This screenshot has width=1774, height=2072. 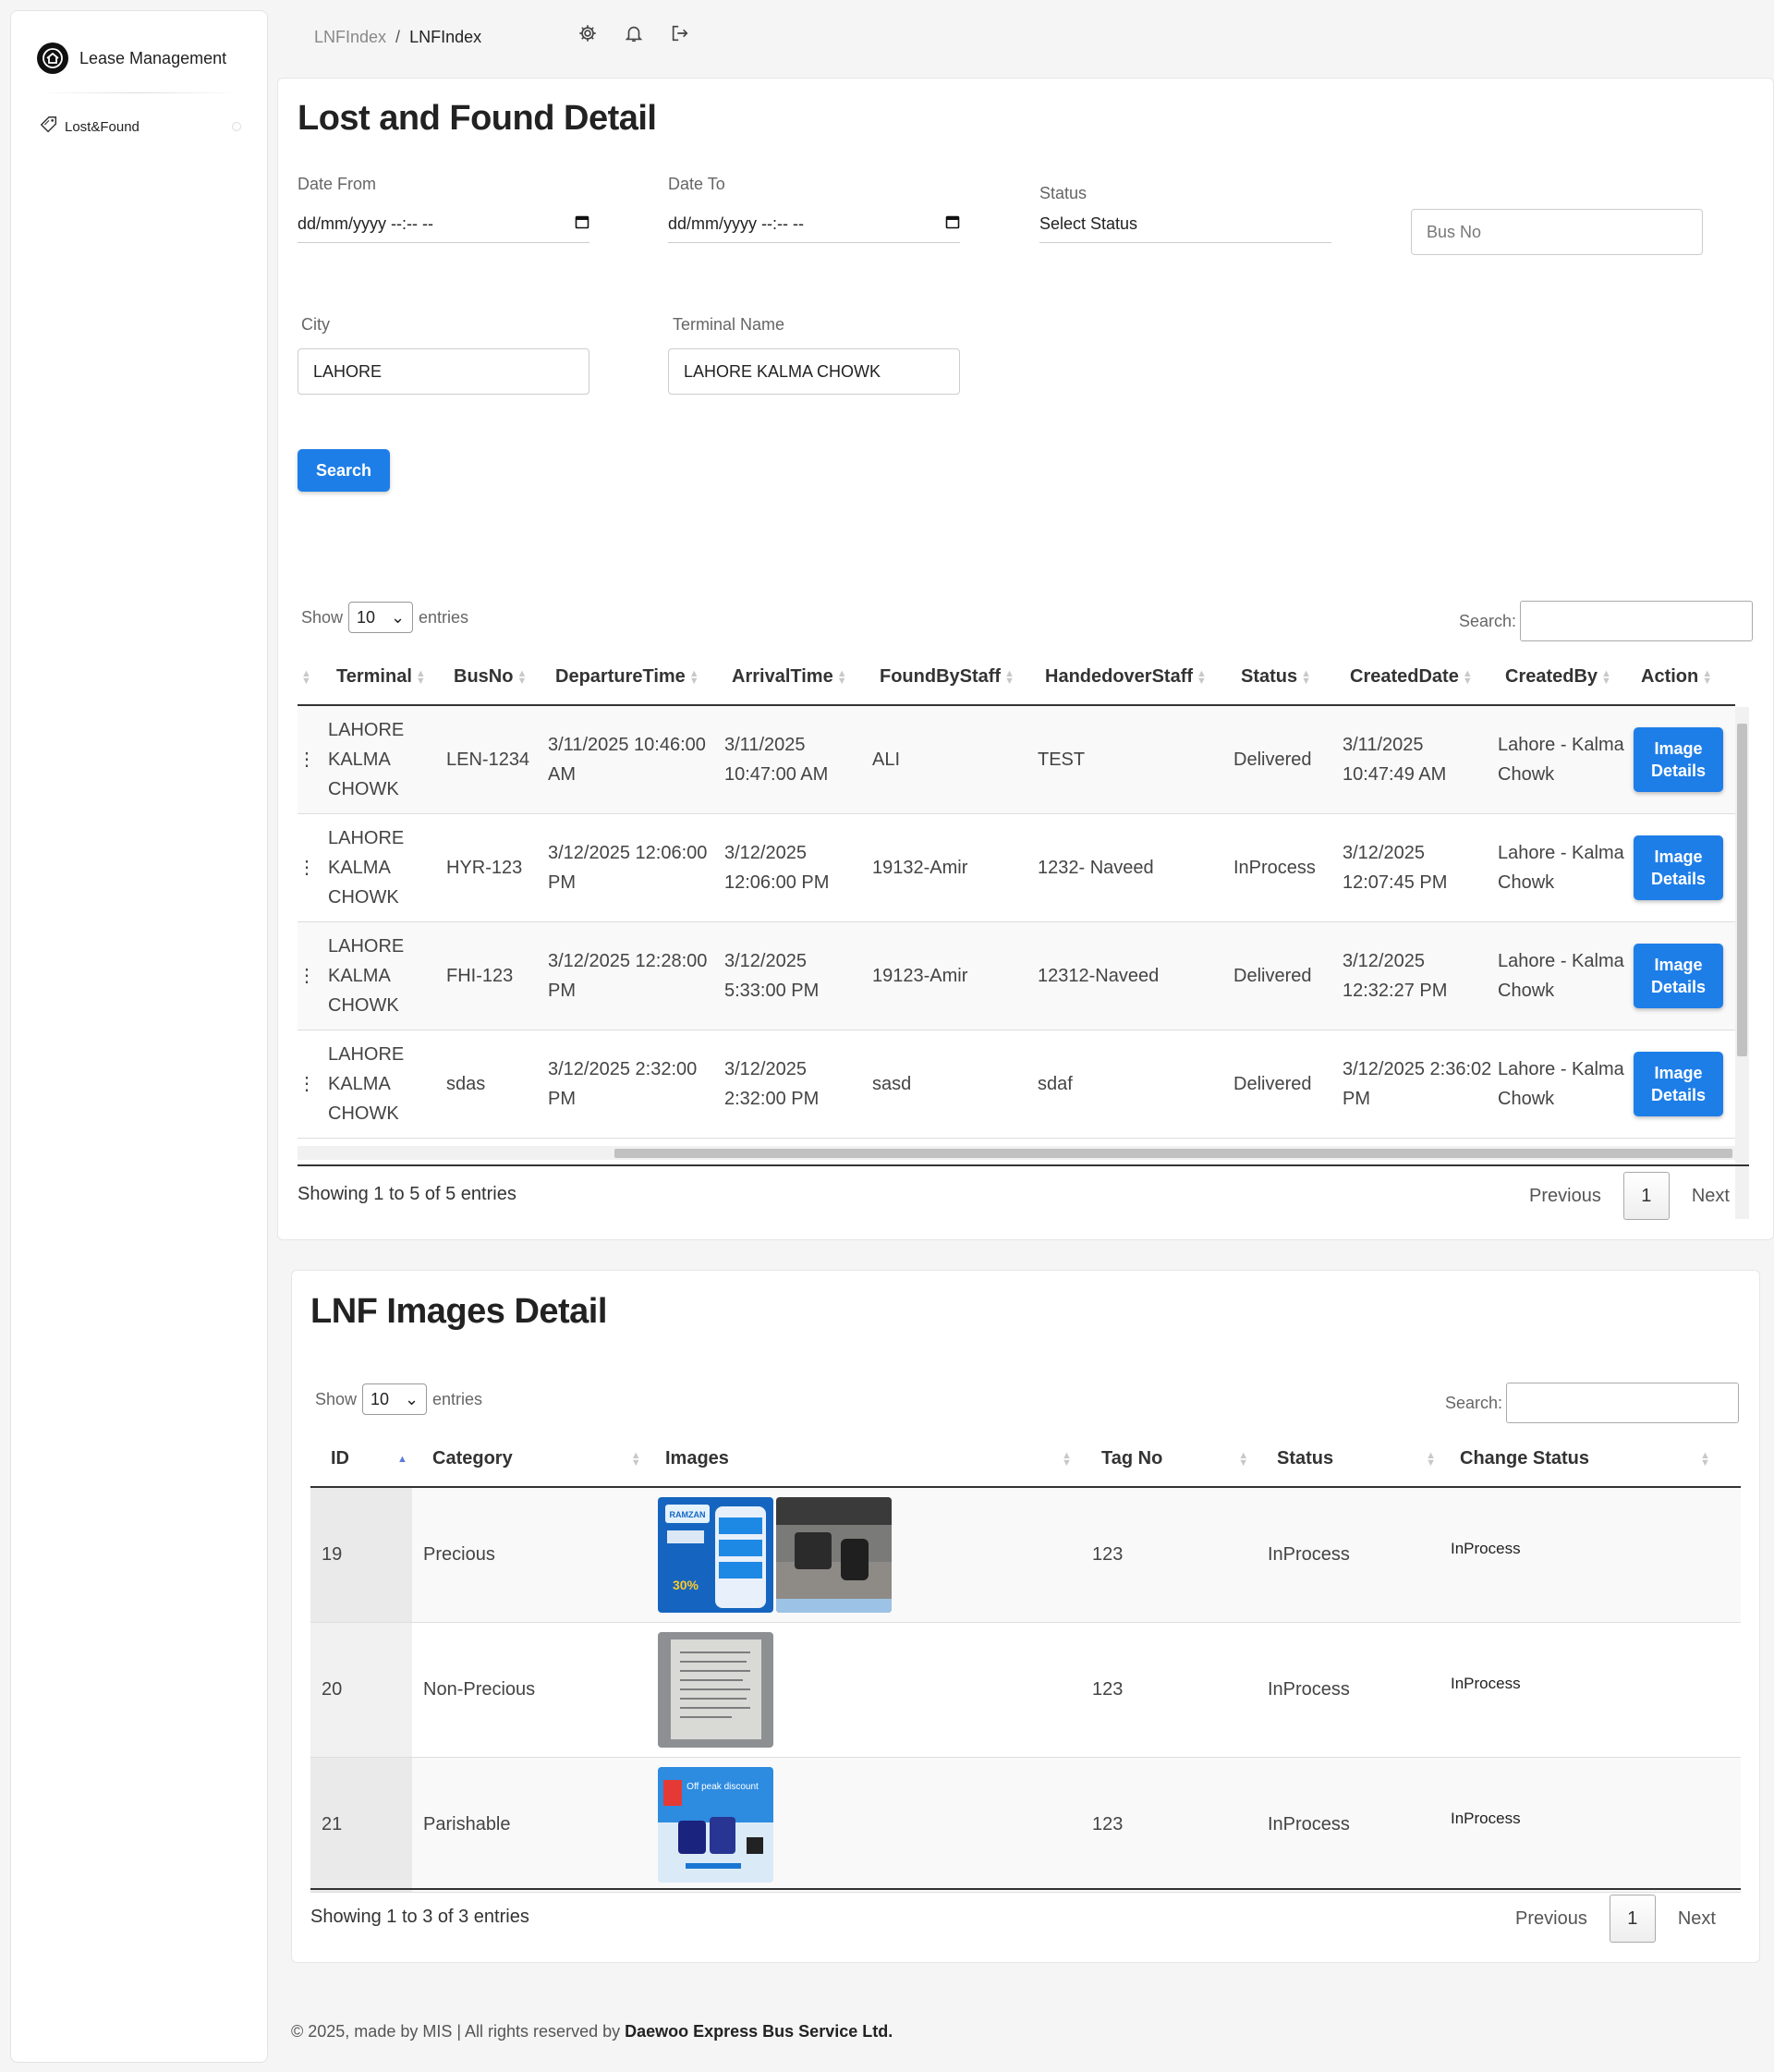 What do you see at coordinates (1185, 224) in the screenshot?
I see `status-select: Select Status` at bounding box center [1185, 224].